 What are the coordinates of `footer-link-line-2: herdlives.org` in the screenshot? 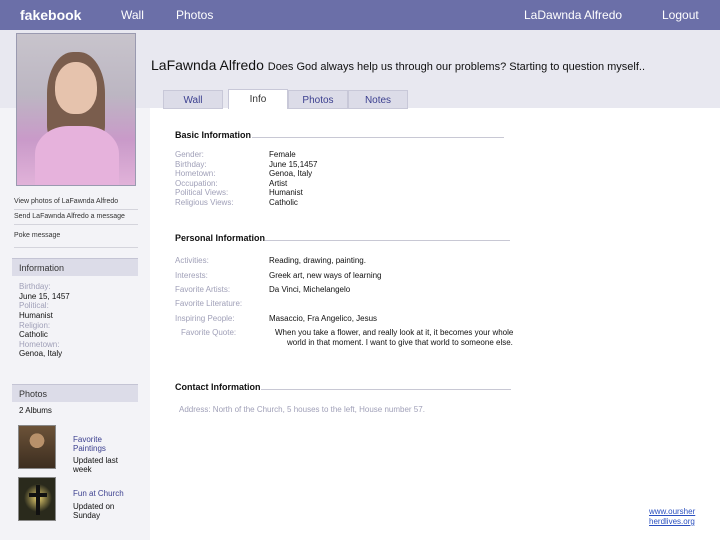 It's located at (672, 521).